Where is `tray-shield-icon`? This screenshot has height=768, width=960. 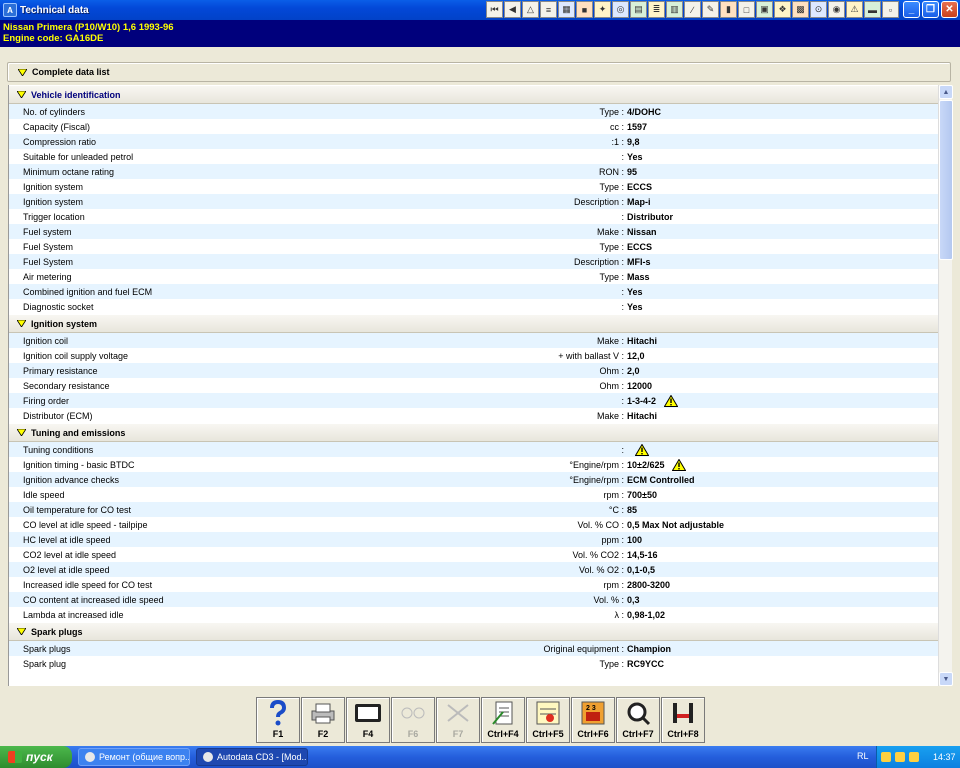
tray-shield-icon is located at coordinates (886, 757).